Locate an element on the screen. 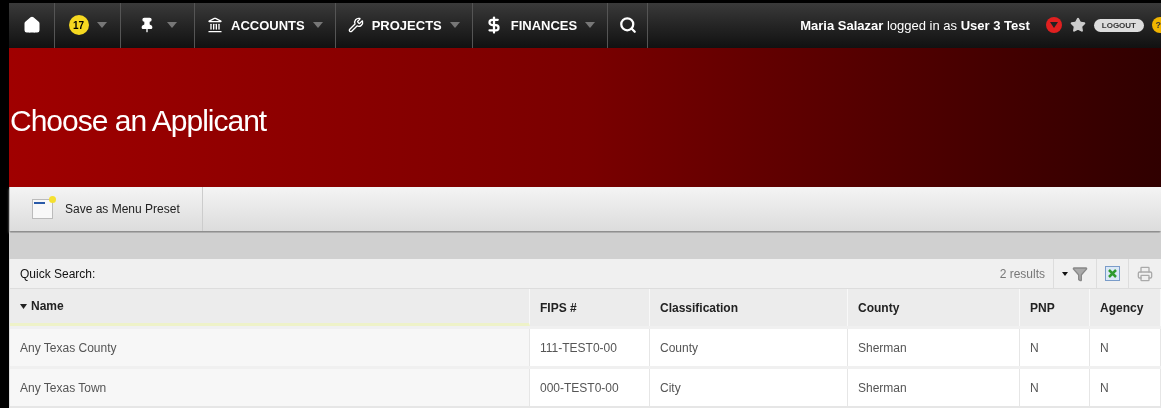 This screenshot has height=408, width=1161. column-header: PNP is located at coordinates (1055, 307).